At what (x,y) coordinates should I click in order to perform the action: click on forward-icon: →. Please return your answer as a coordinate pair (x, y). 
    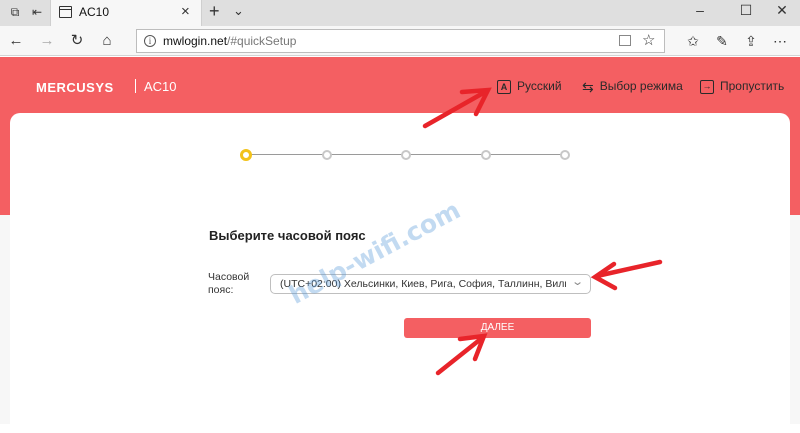
    Looking at the image, I should click on (47, 41).